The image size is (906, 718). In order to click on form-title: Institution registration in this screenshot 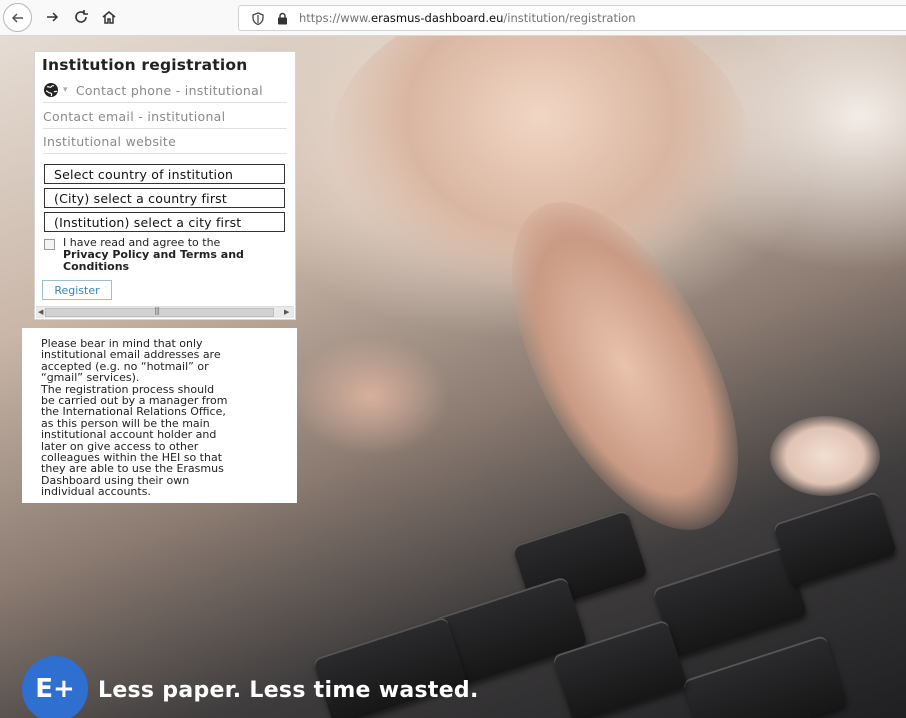, I will do `click(145, 65)`.